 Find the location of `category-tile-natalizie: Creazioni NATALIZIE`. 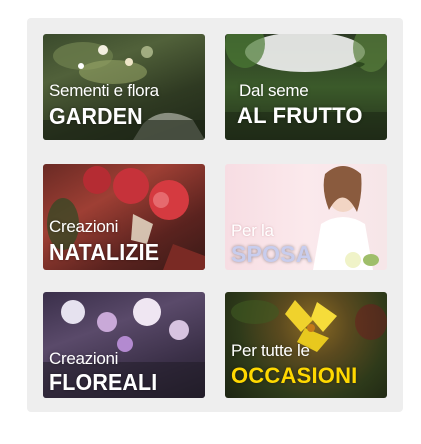

category-tile-natalizie: Creazioni NATALIZIE is located at coordinates (124, 217).